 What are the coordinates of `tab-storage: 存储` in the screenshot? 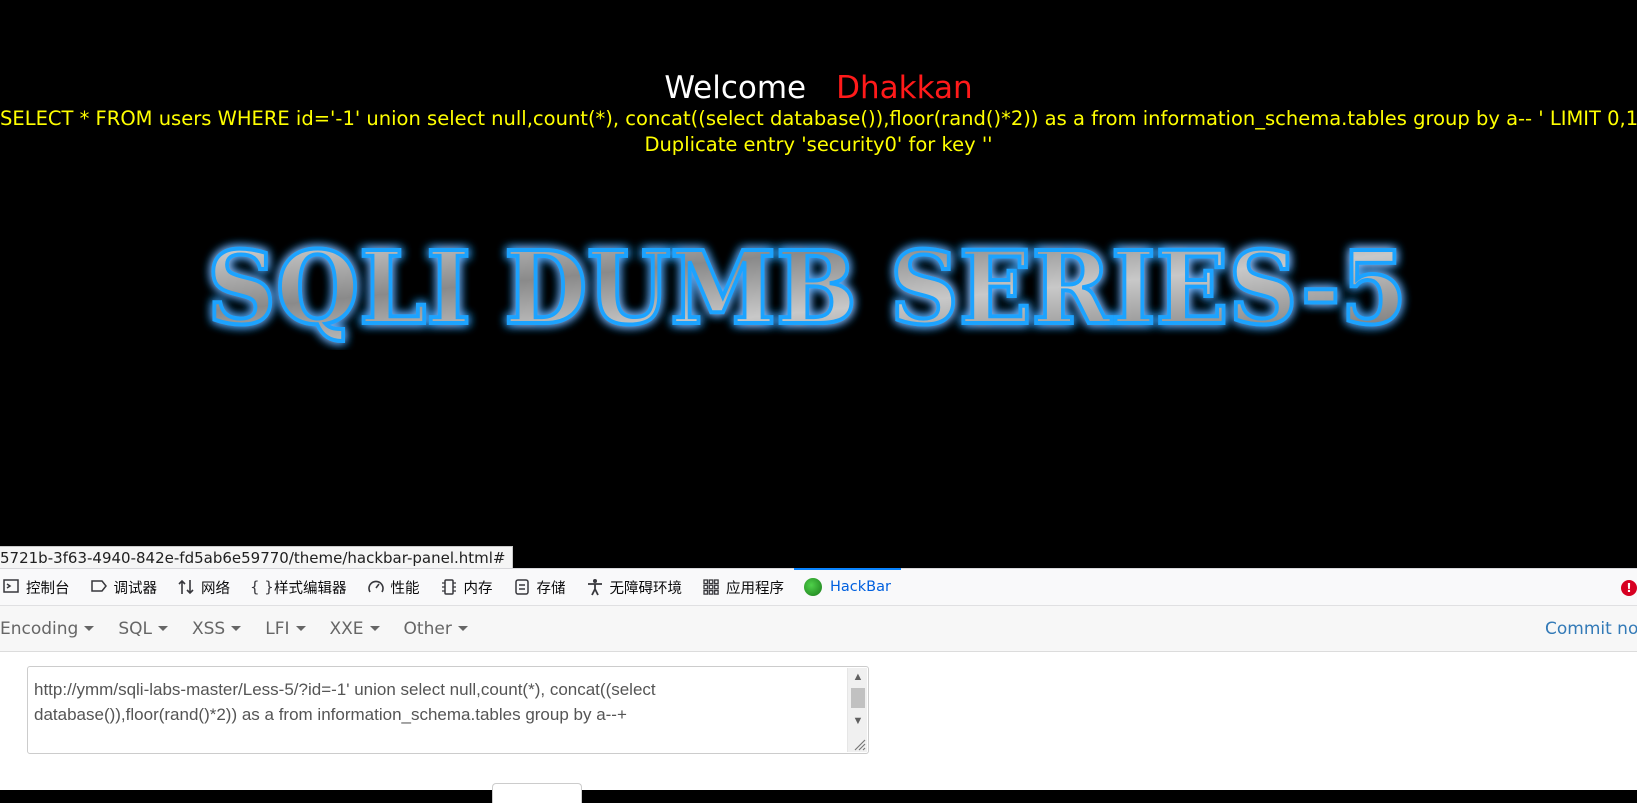 It's located at (539, 587).